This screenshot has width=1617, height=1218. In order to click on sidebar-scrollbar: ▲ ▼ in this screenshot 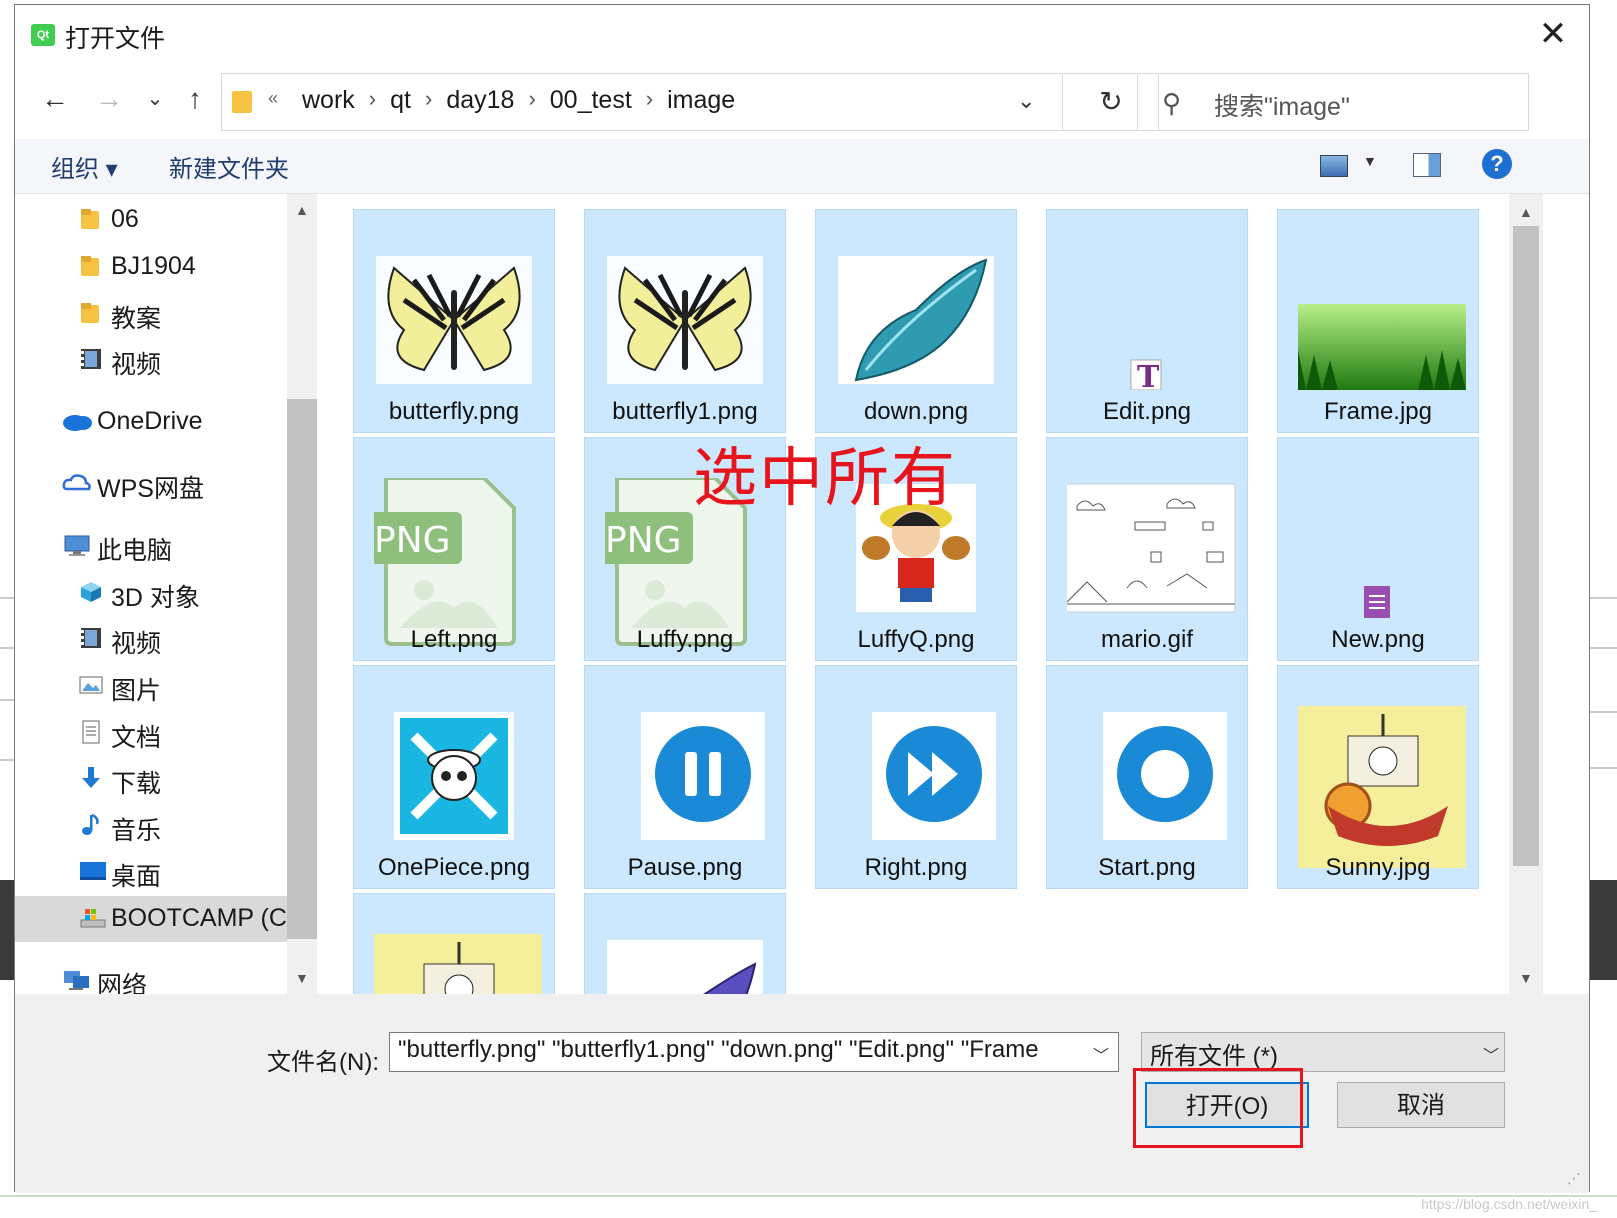, I will do `click(302, 594)`.